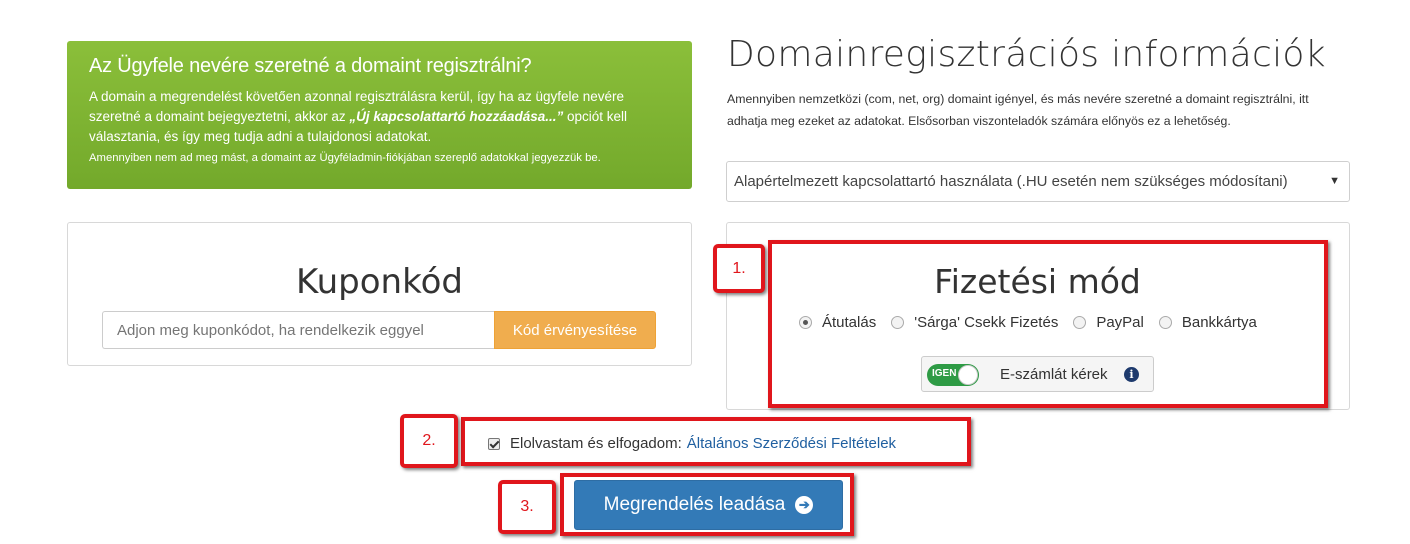 This screenshot has width=1410, height=544. I want to click on chevron-down-icon: ▼, so click(1334, 181).